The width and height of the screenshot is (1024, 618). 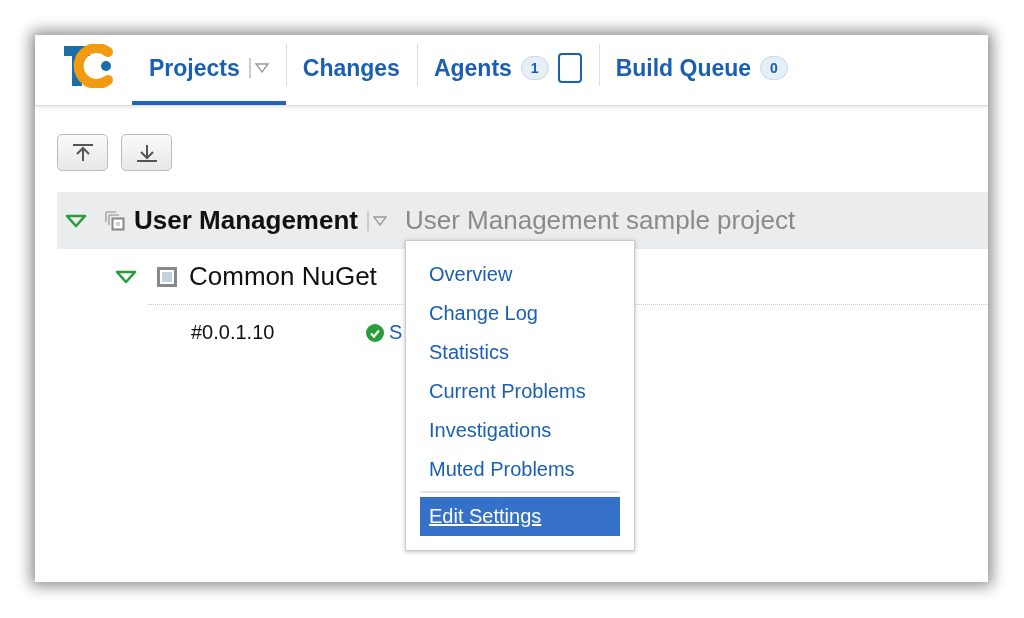 I want to click on nav-tab: Agents 1, so click(x=507, y=70).